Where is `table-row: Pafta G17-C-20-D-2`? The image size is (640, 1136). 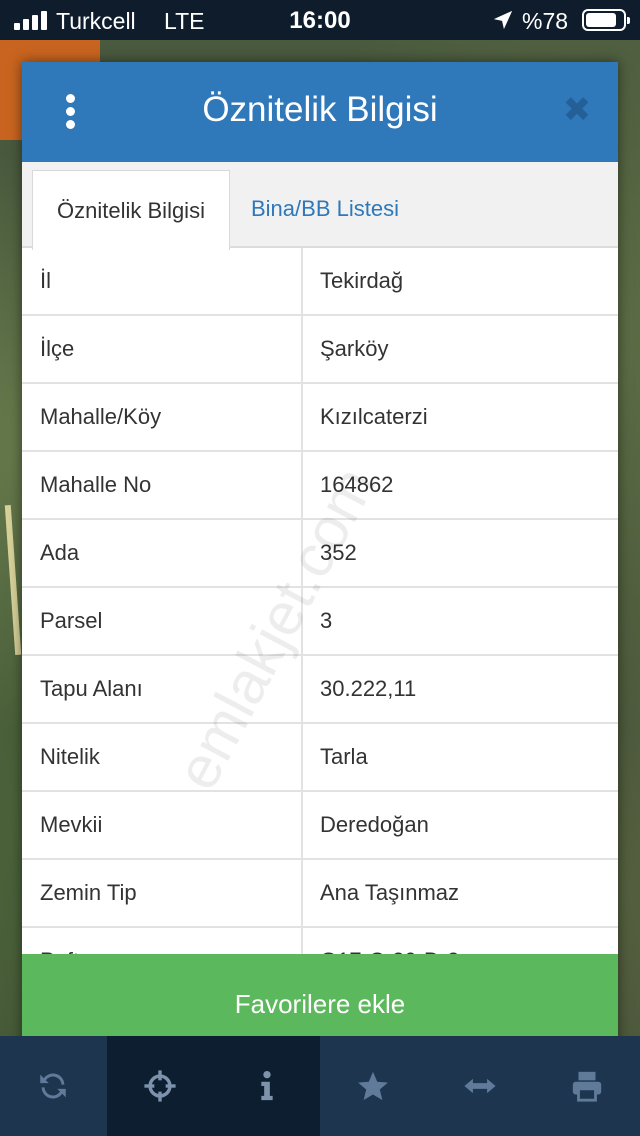 table-row: Pafta G17-C-20-D-2 is located at coordinates (320, 941).